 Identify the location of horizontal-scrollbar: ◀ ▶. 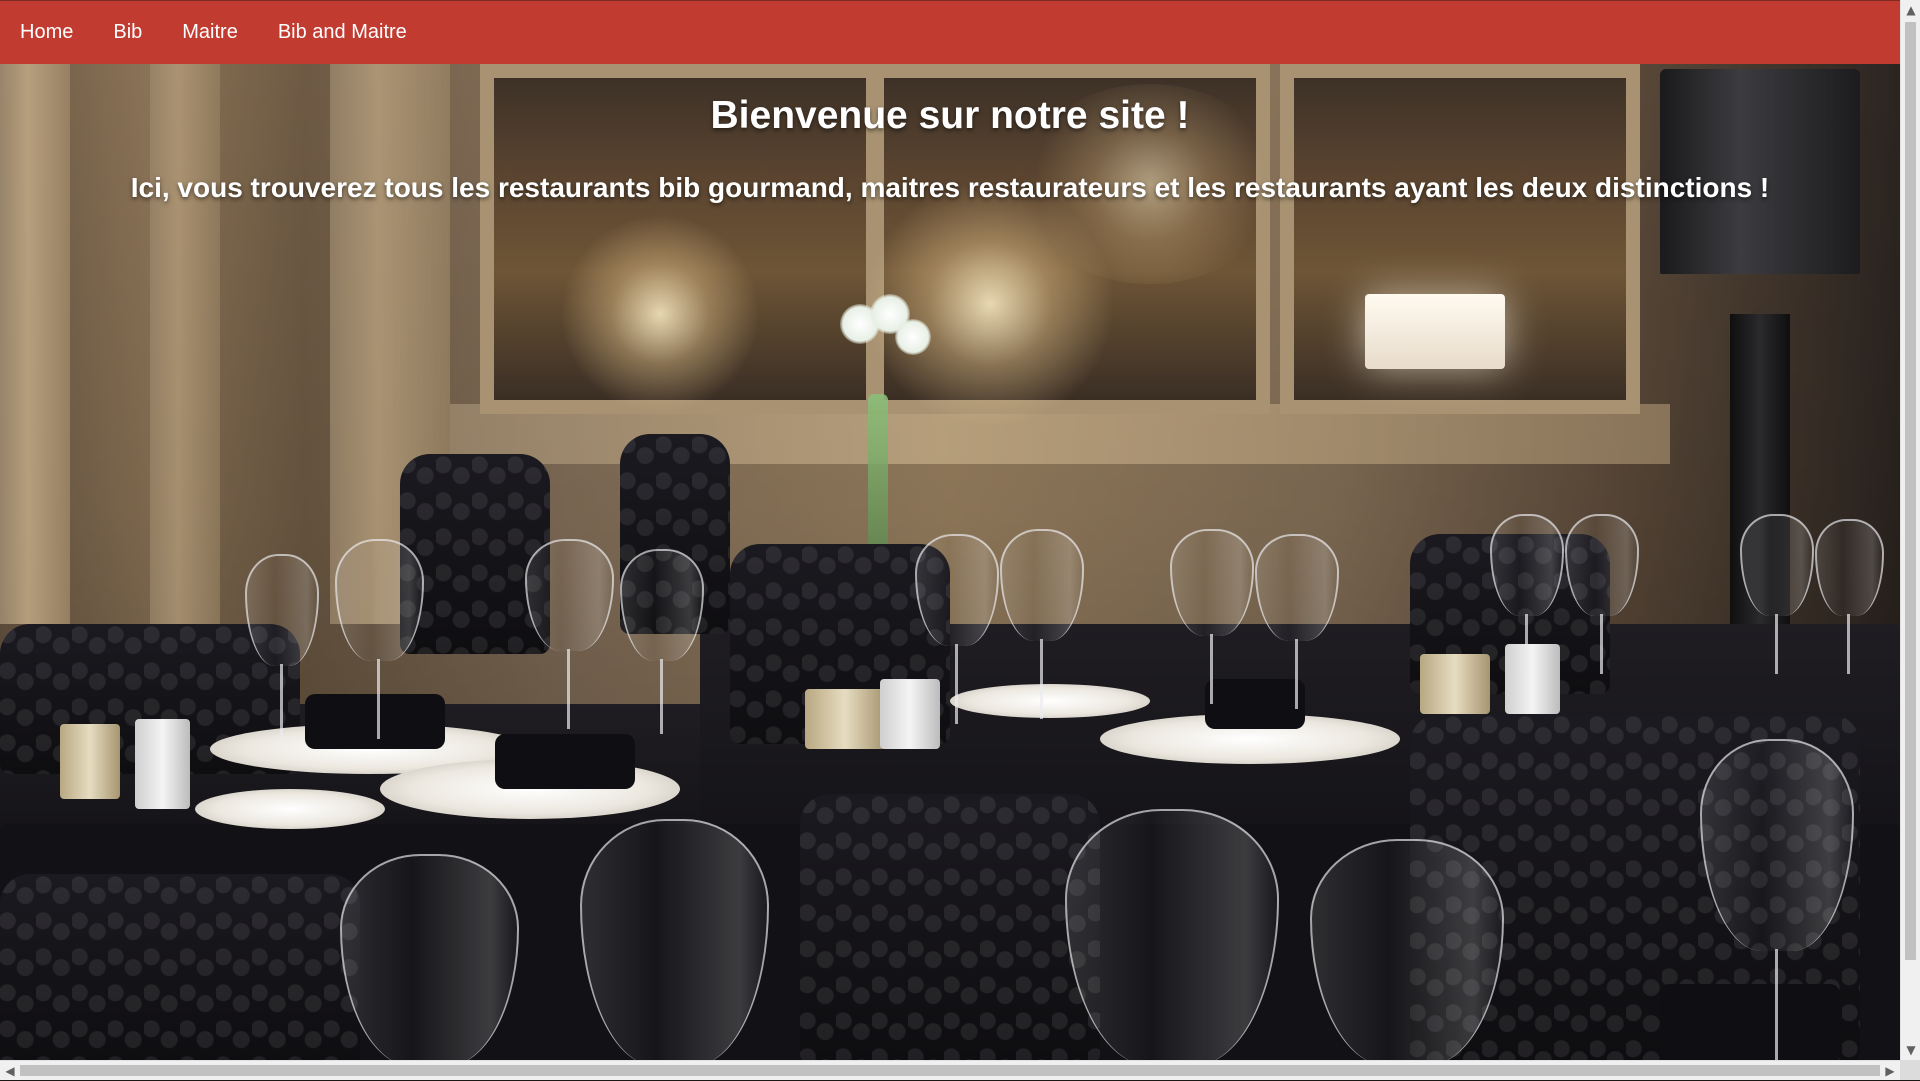
(950, 1070).